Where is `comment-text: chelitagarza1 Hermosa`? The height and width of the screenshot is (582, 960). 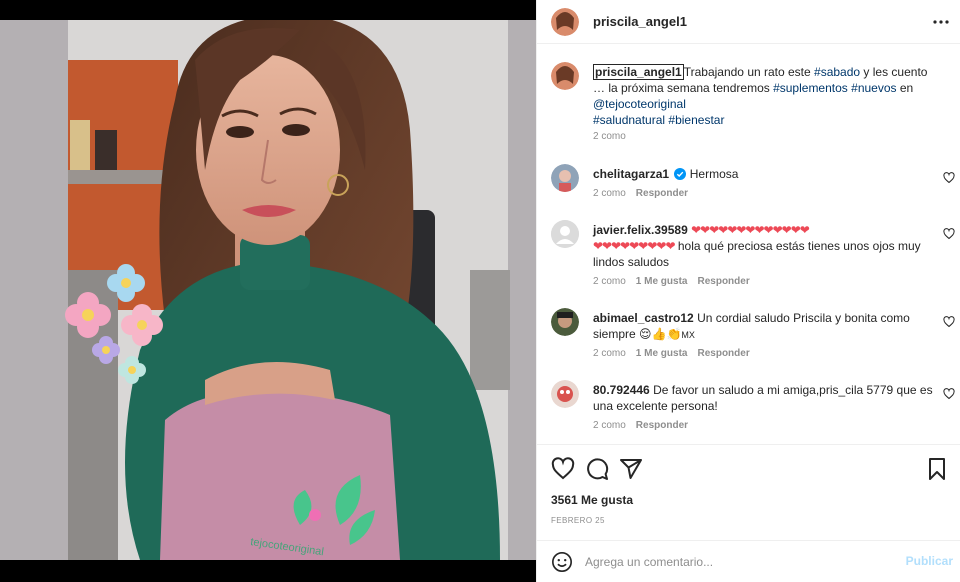 comment-text: chelitagarza1 Hermosa is located at coordinates (666, 174).